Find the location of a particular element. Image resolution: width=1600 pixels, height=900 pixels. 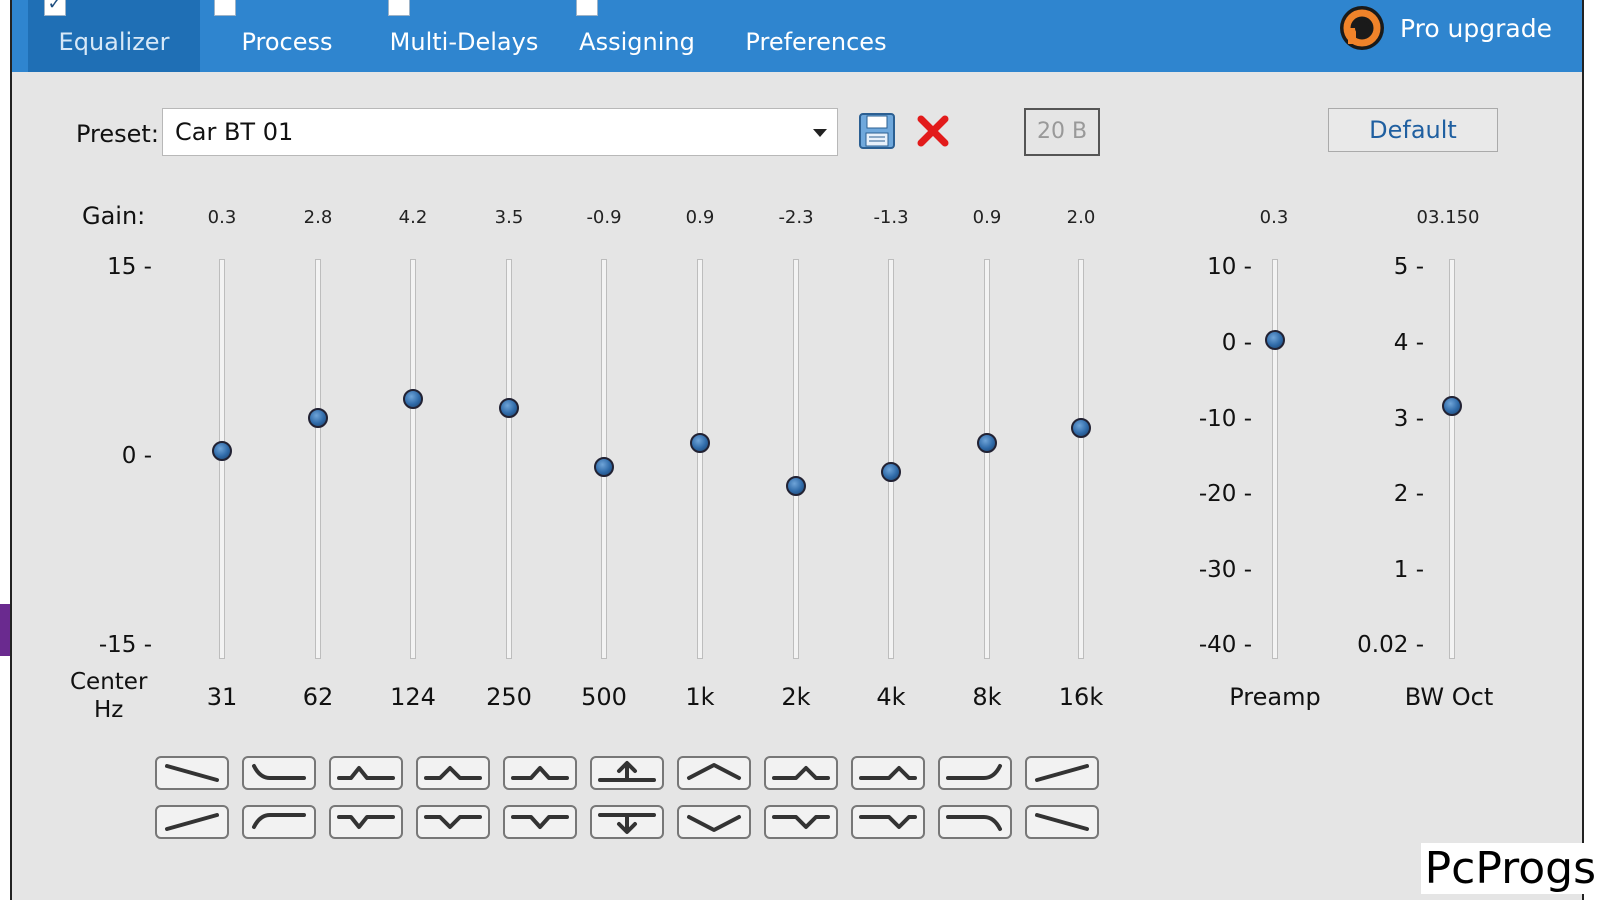

tab-assigning-label: Assigning is located at coordinates (637, 42).